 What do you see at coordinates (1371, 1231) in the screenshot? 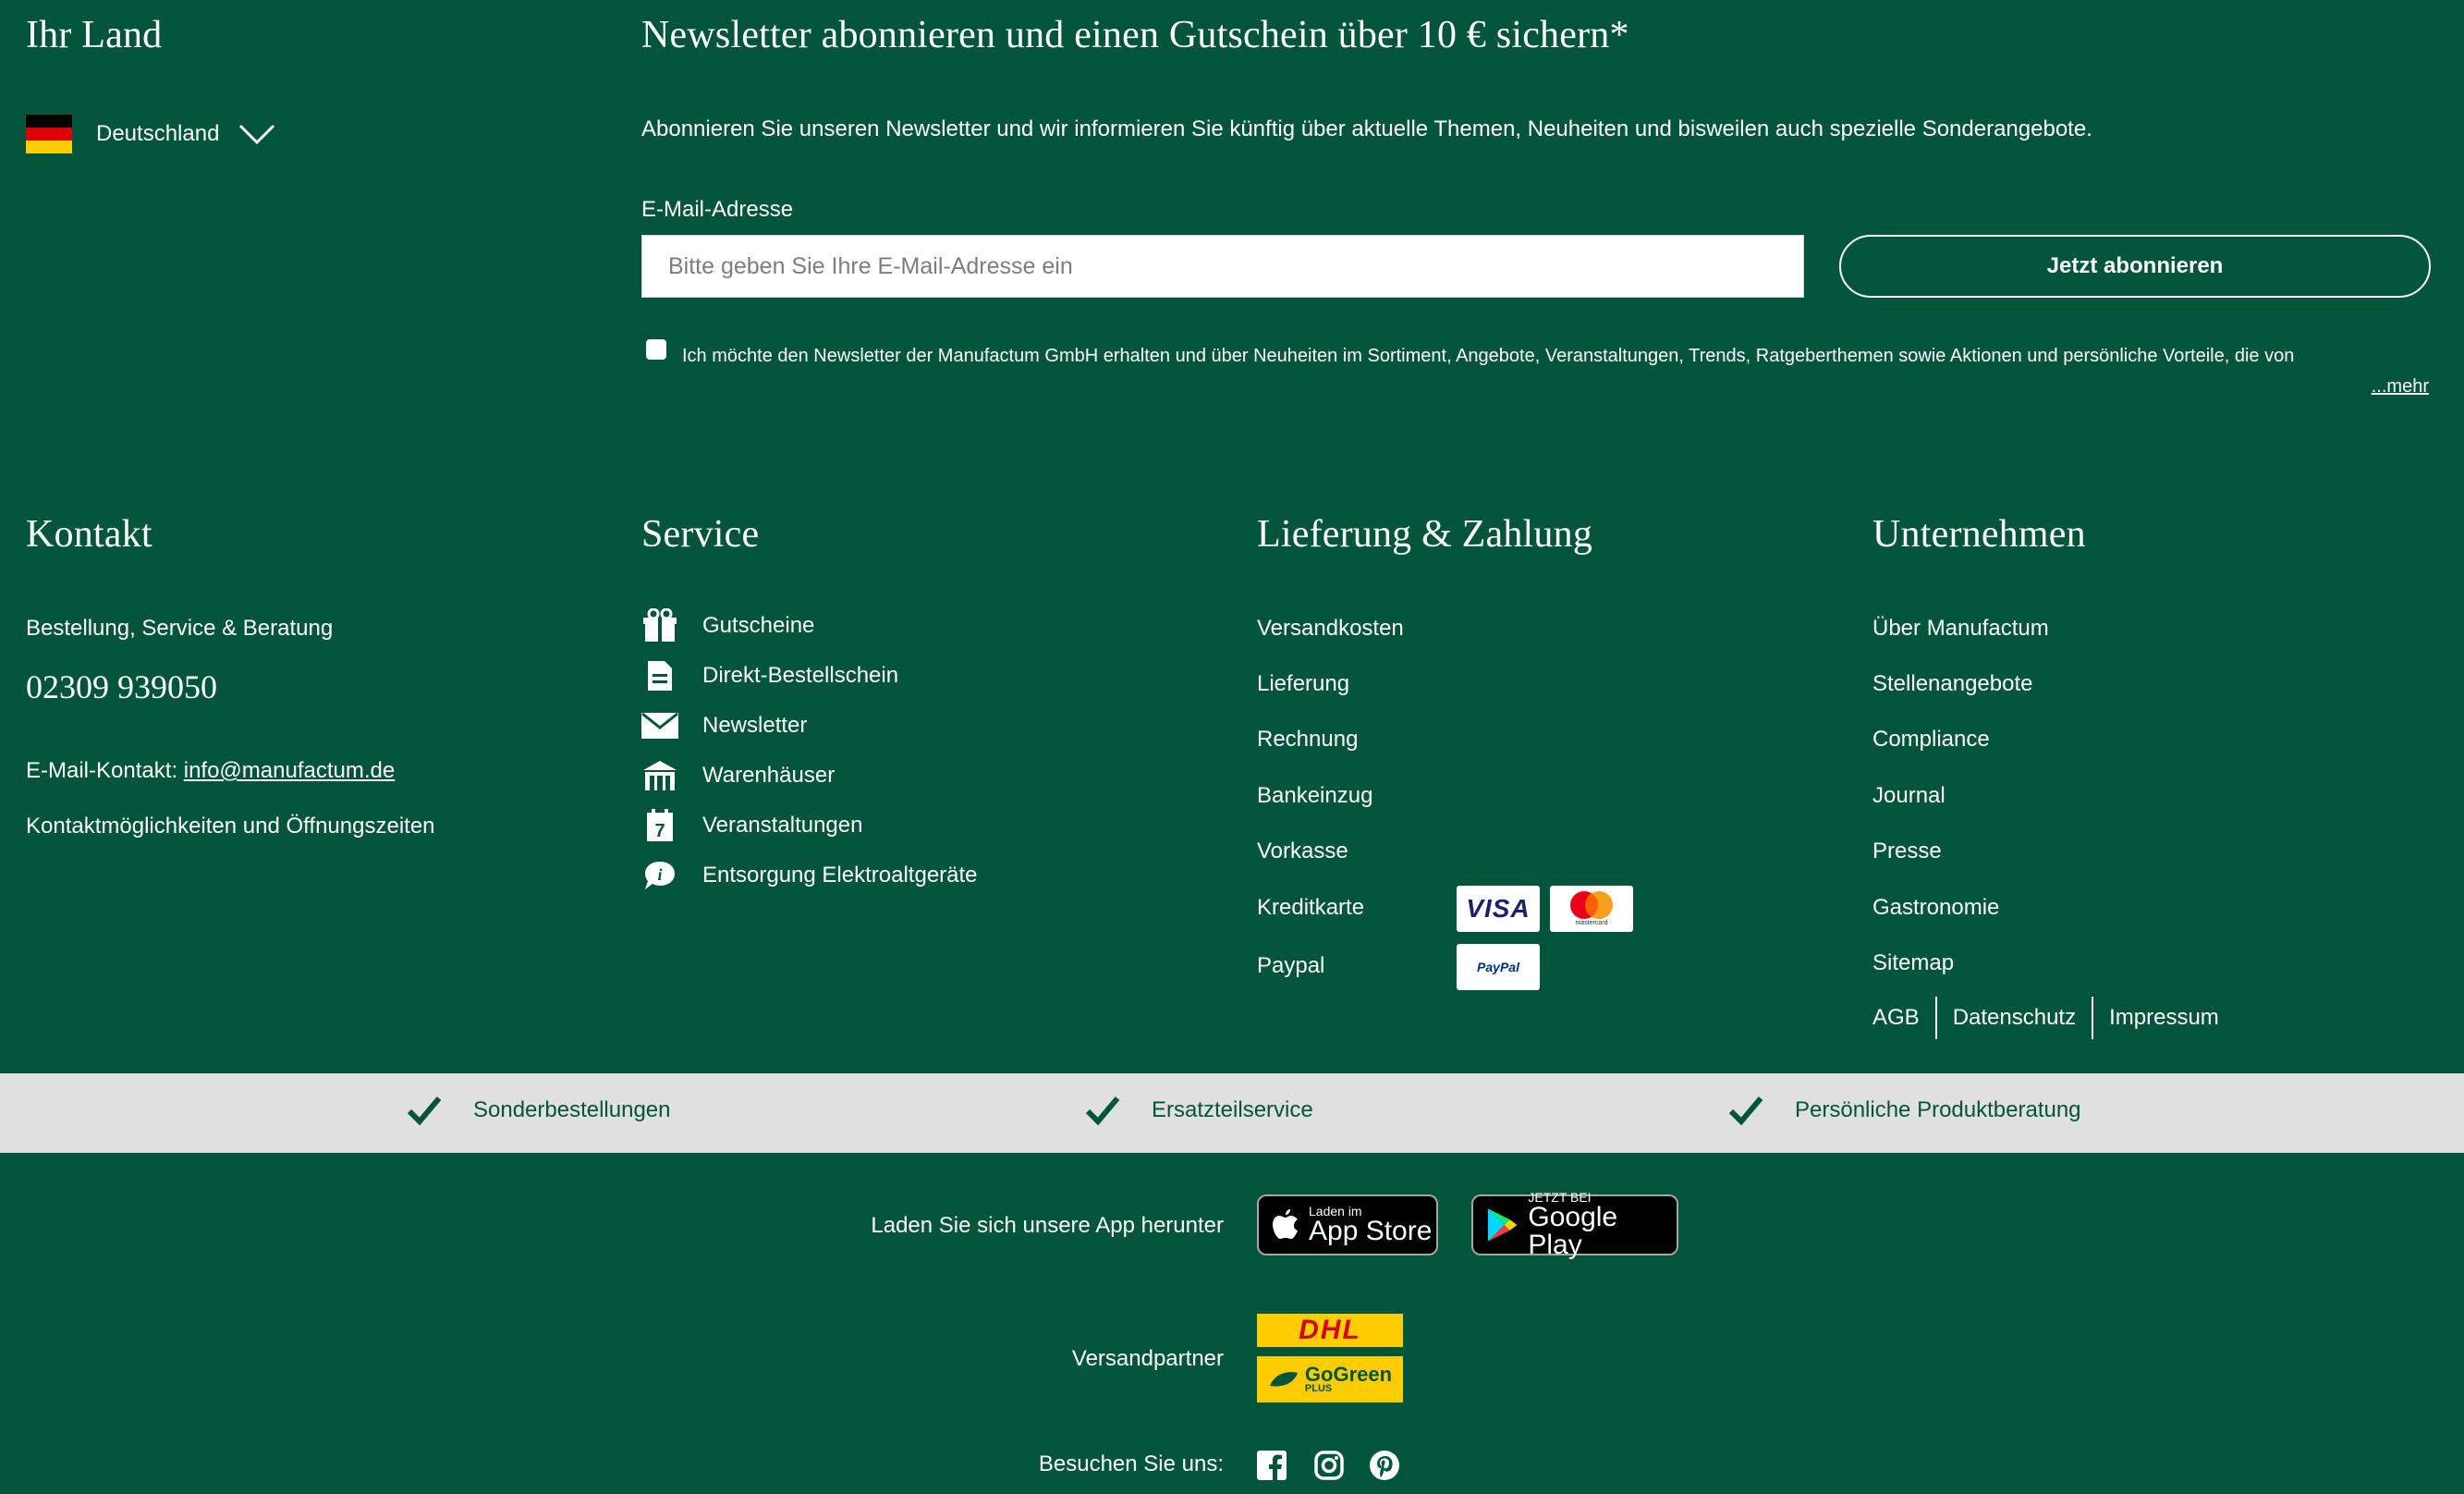
I see `app-store-big-text: App Store` at bounding box center [1371, 1231].